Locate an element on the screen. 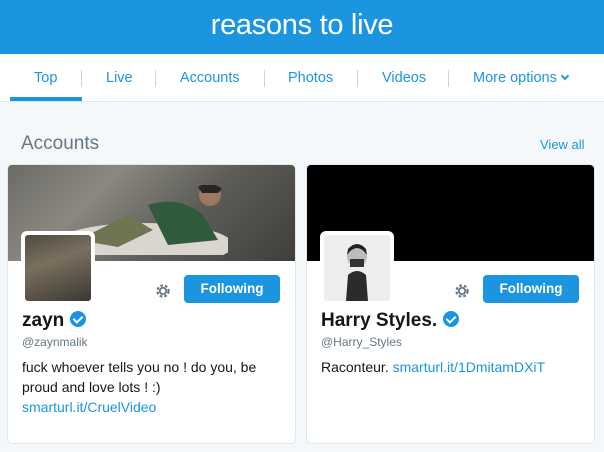  account-name: zayn is located at coordinates (54, 321).